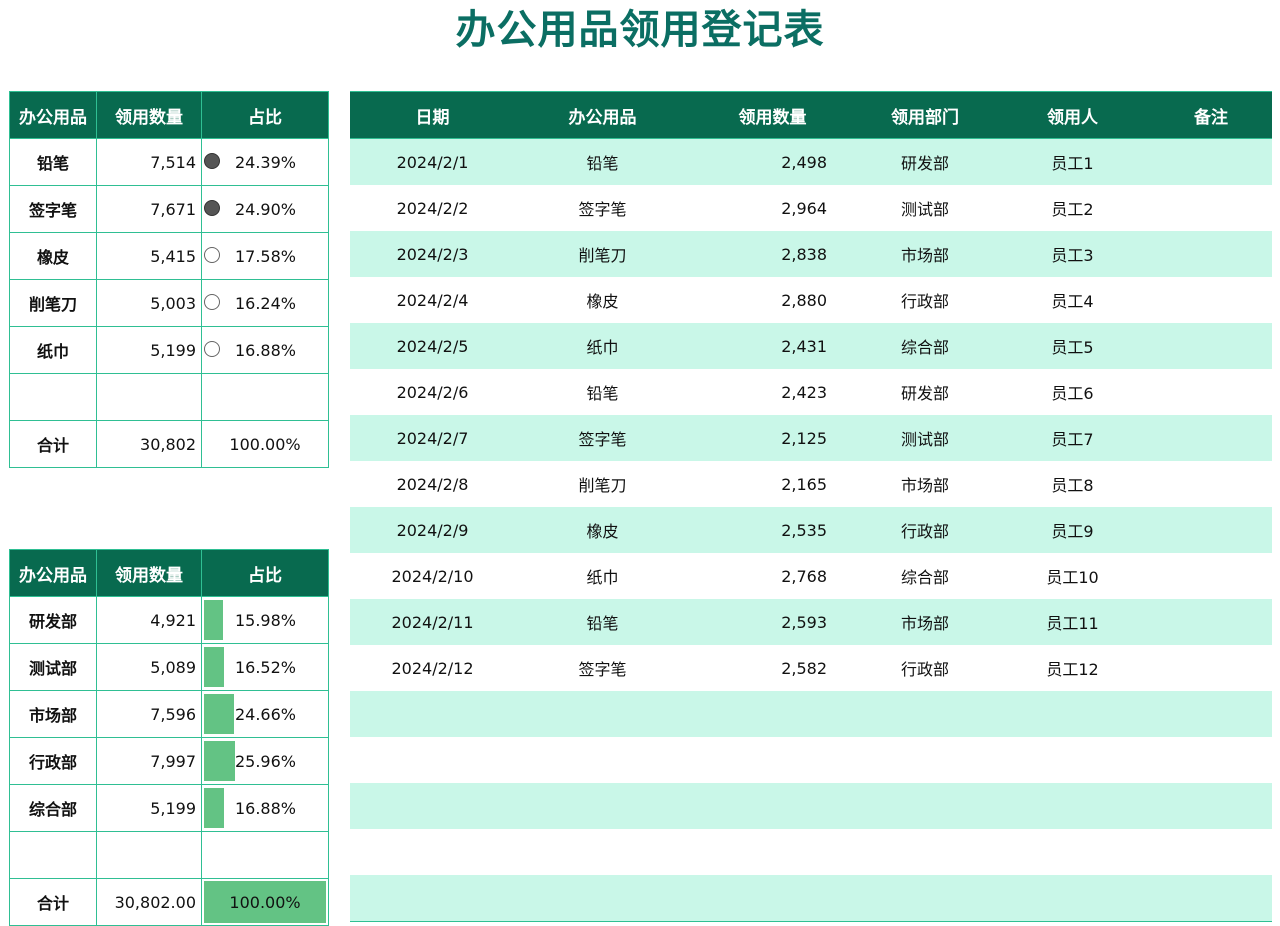  Describe the element at coordinates (432, 115) in the screenshot. I see `header-date: 日期` at that location.